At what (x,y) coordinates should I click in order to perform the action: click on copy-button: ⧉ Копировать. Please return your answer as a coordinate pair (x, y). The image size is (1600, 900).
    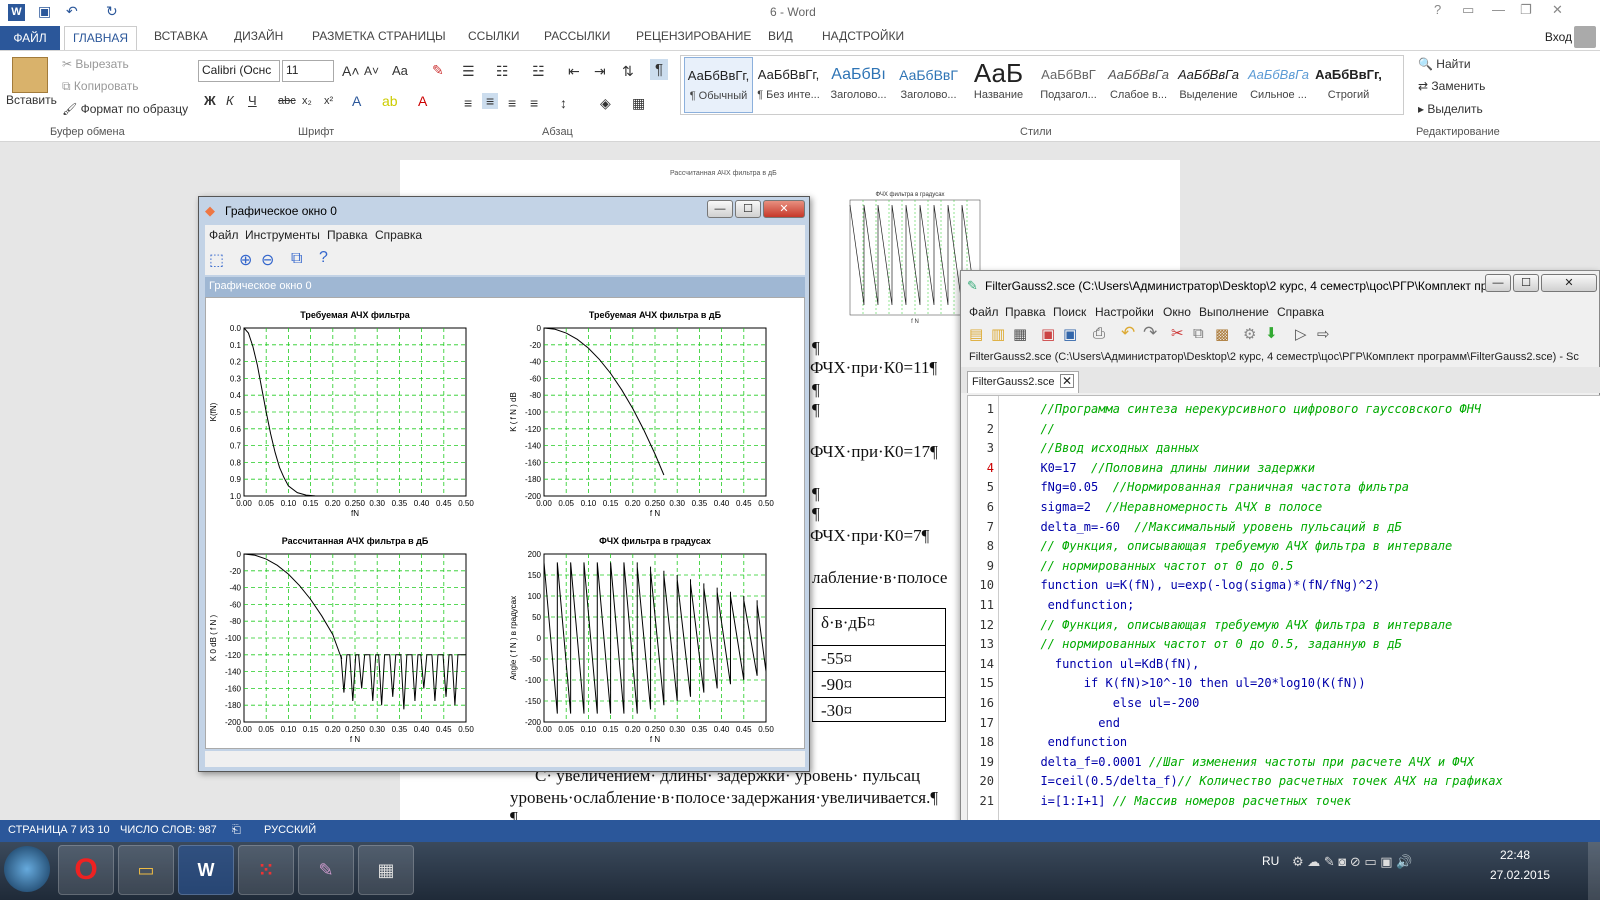
    Looking at the image, I should click on (100, 86).